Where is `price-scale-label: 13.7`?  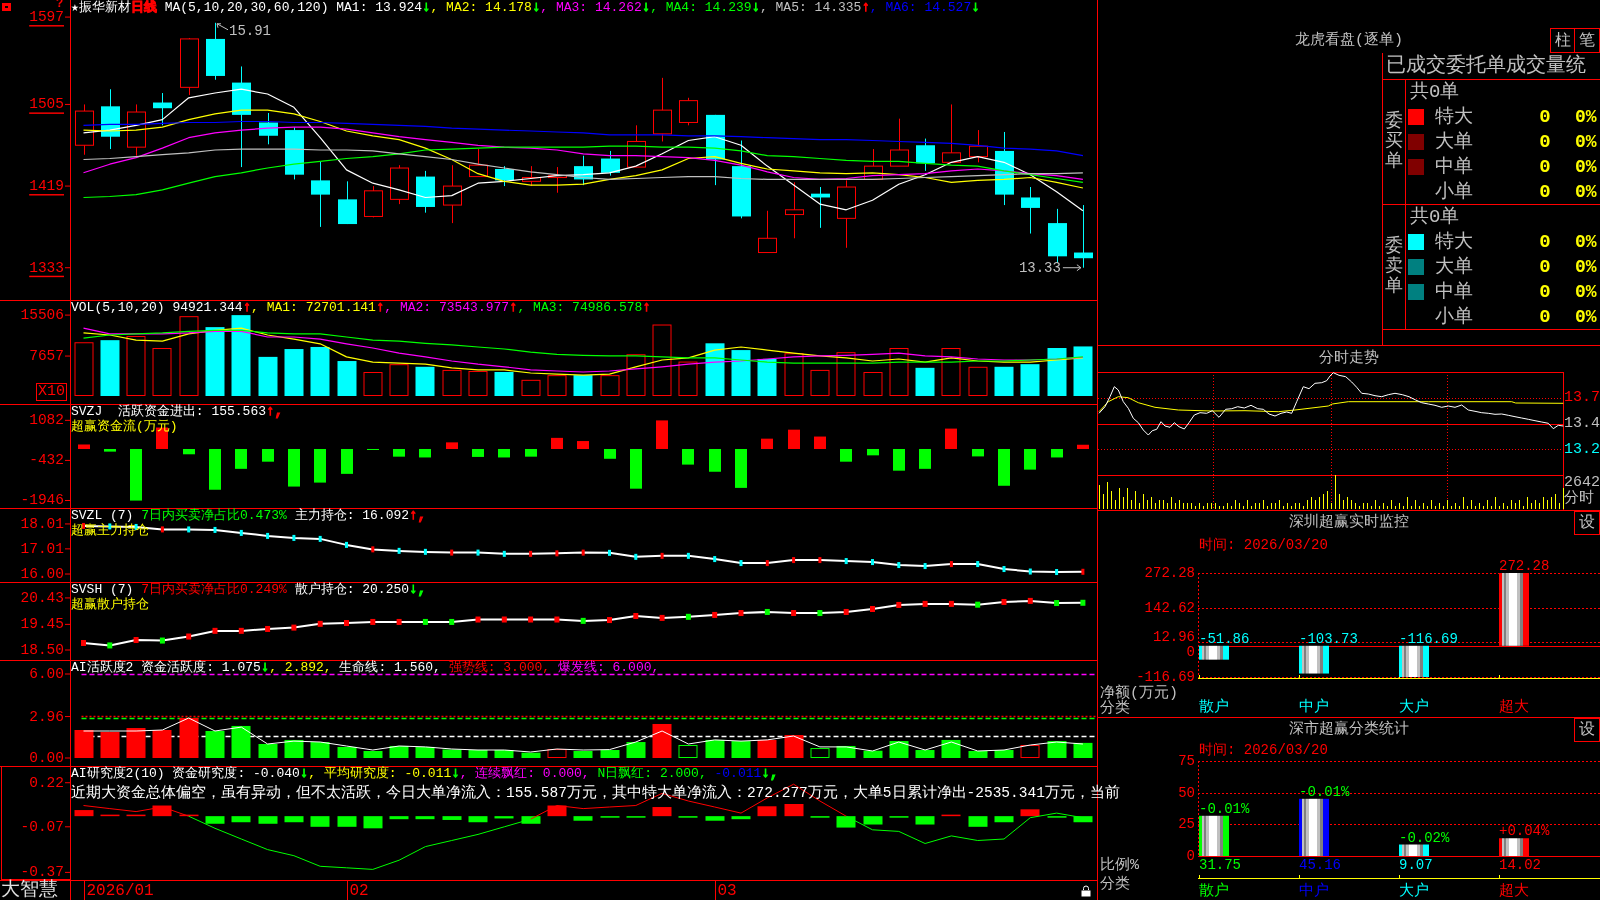
price-scale-label: 13.7 is located at coordinates (1582, 398).